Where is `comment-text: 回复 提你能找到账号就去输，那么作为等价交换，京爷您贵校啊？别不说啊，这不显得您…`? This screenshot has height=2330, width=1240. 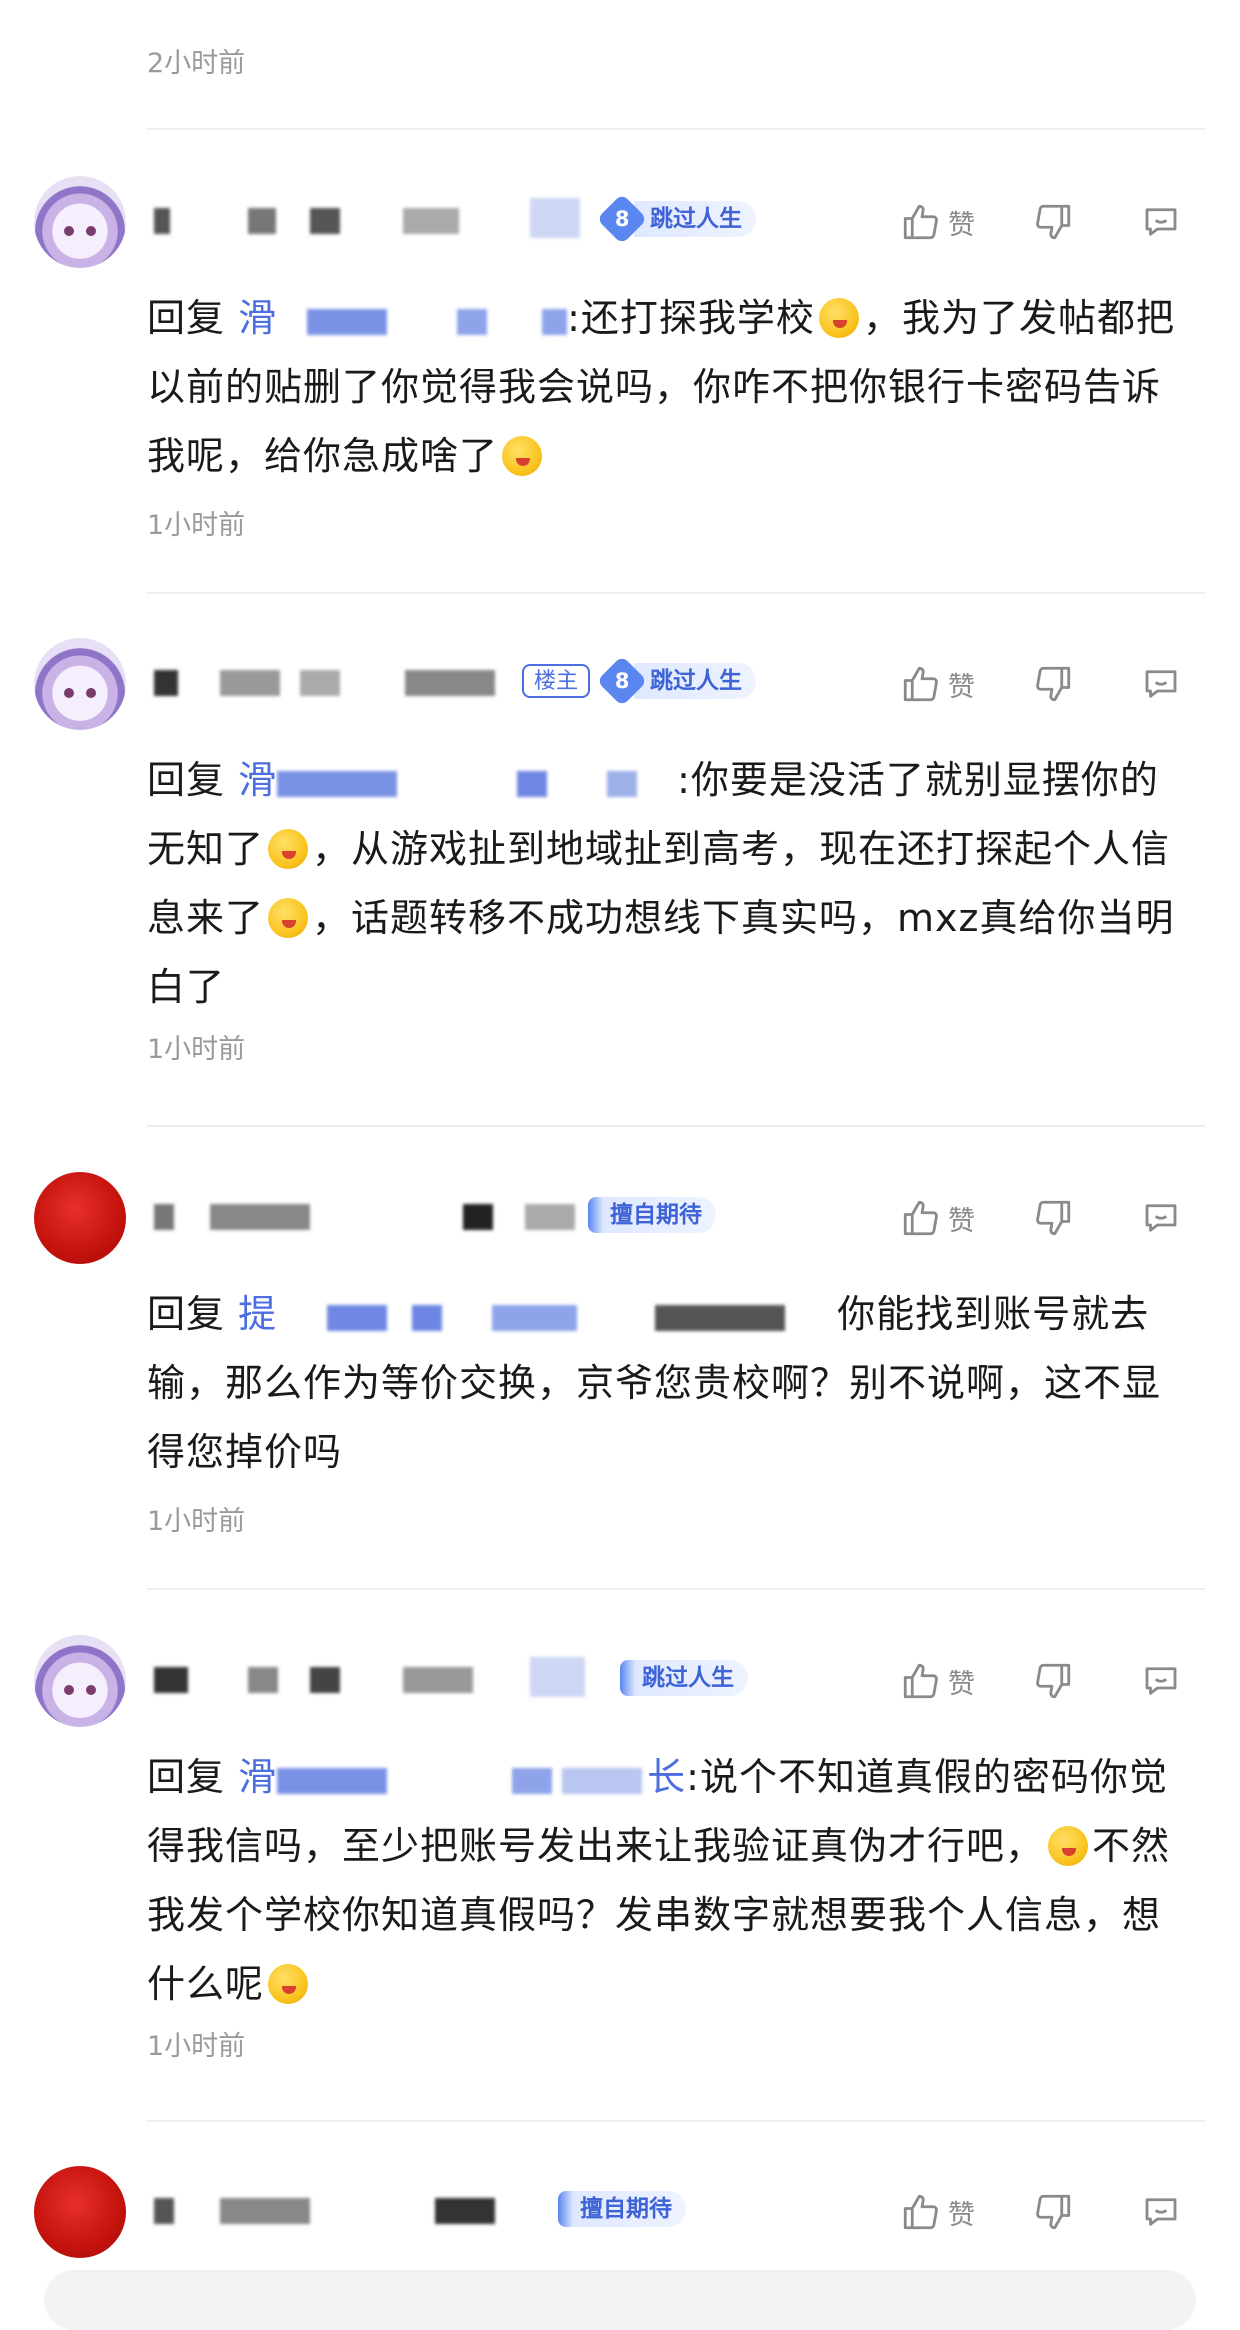 comment-text: 回复 提你能找到账号就去输，那么作为等价交换，京爷您贵校啊？别不说啊，这不显得您… is located at coordinates (672, 1383).